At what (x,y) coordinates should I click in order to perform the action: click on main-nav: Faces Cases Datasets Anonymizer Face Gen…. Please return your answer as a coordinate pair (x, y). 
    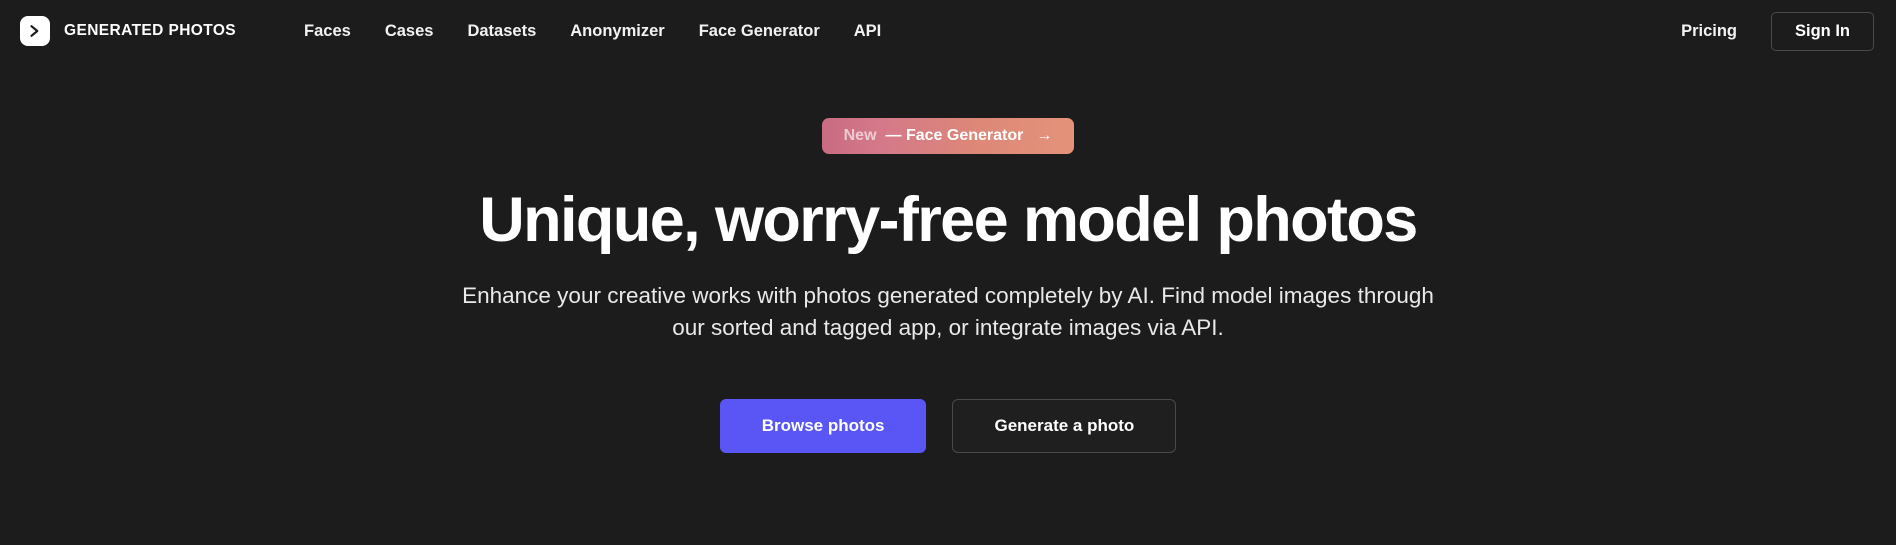
    Looking at the image, I should click on (592, 31).